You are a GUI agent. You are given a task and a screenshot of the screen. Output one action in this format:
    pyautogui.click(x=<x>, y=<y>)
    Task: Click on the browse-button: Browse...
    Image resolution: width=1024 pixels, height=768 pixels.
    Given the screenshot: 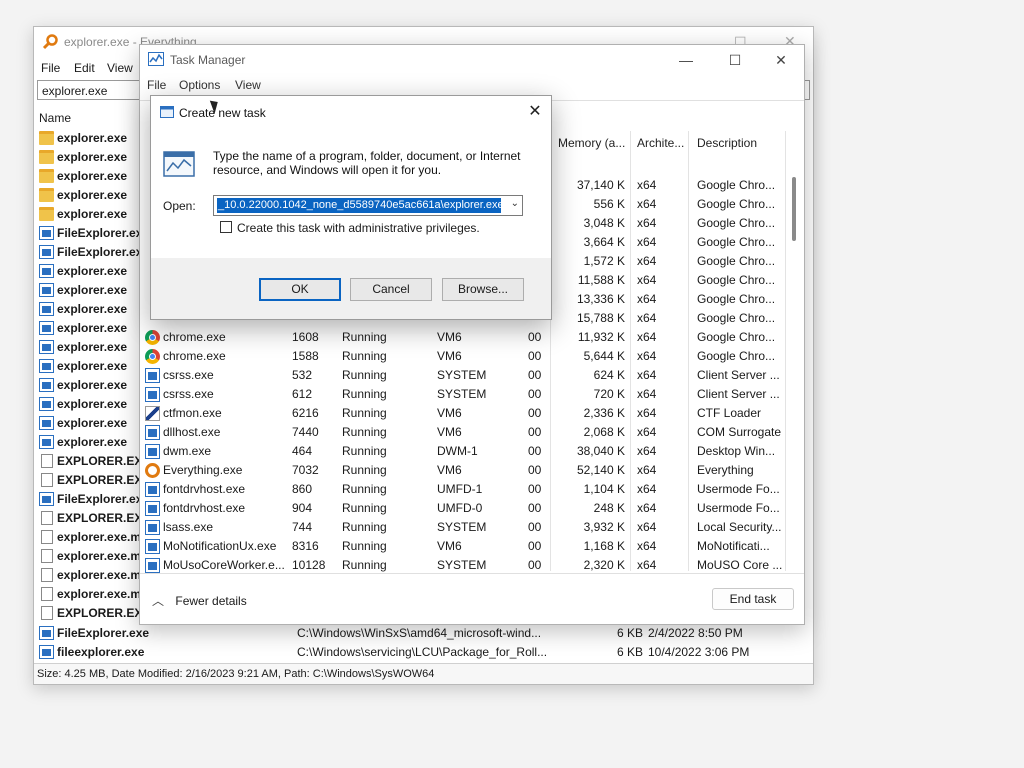 What is the action you would take?
    pyautogui.click(x=483, y=289)
    